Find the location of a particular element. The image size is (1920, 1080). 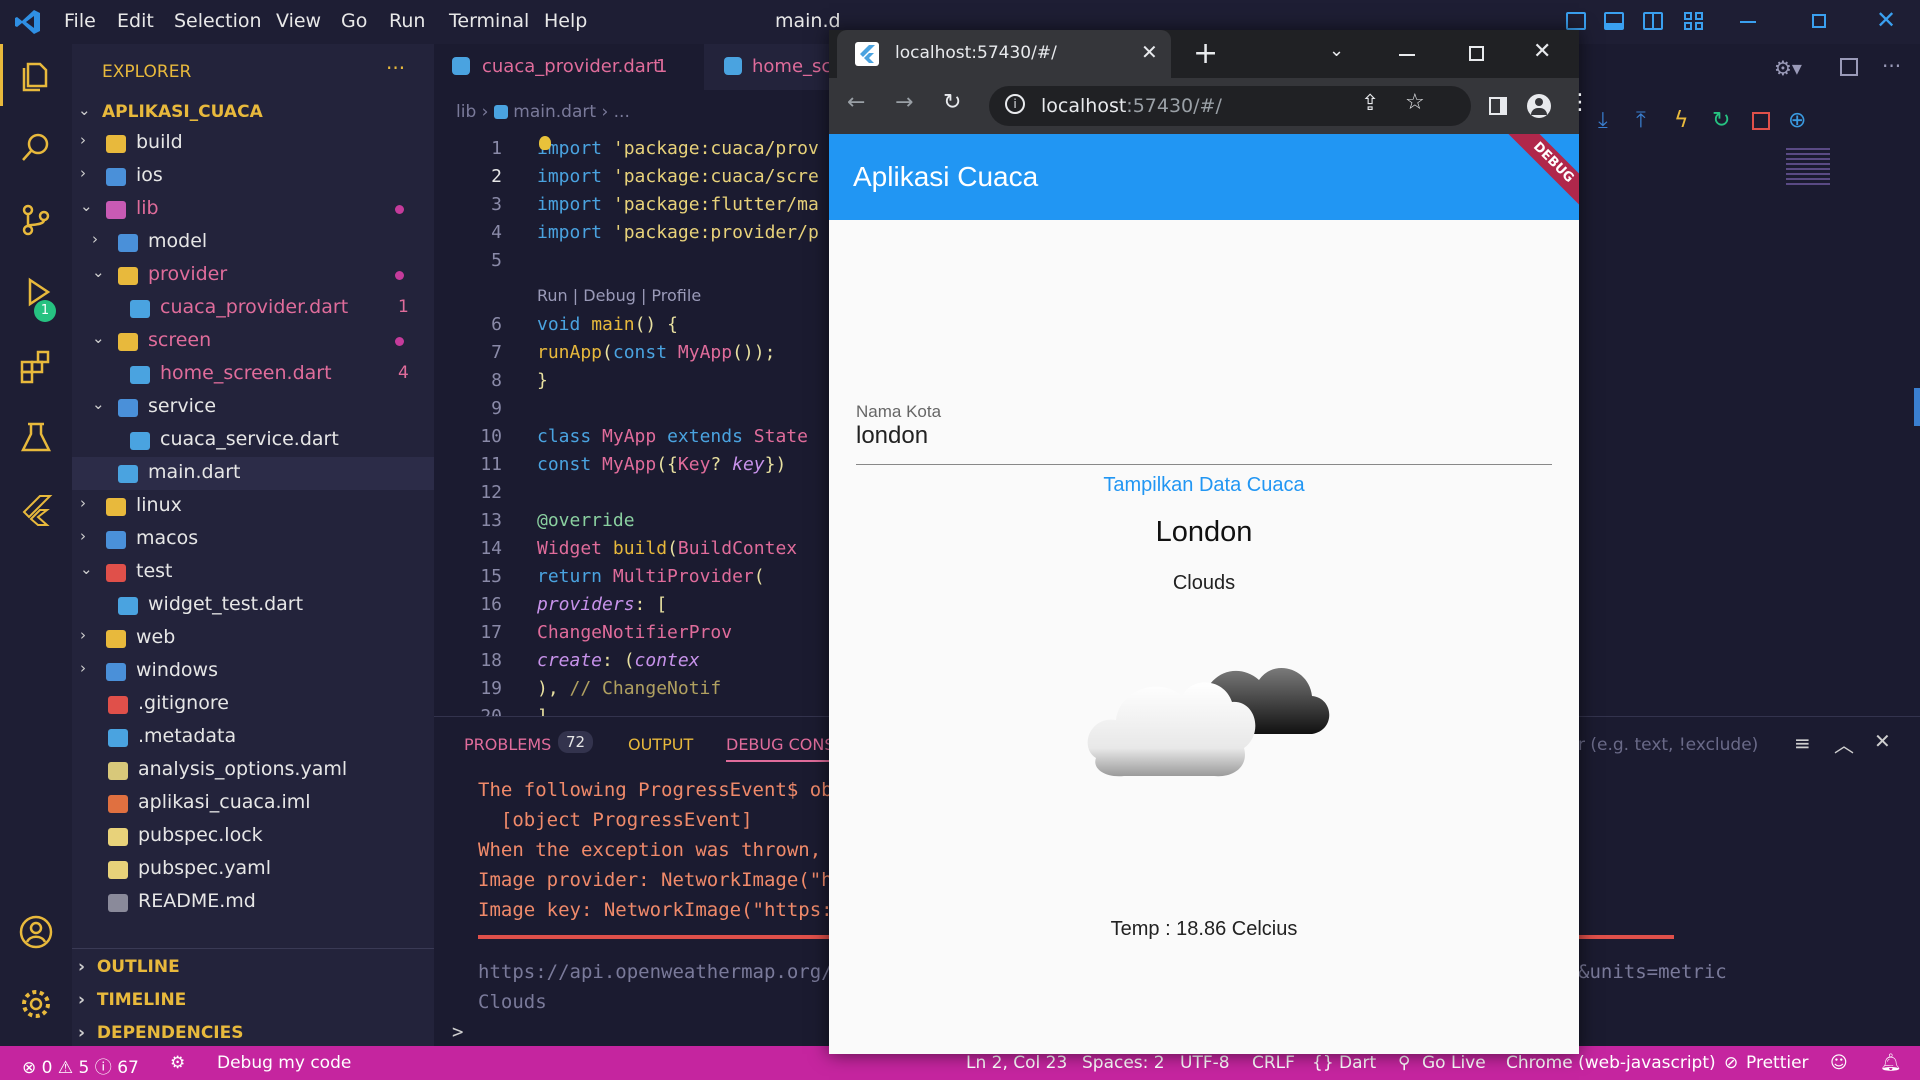

language-mode: {} Dart is located at coordinates (1344, 1063).